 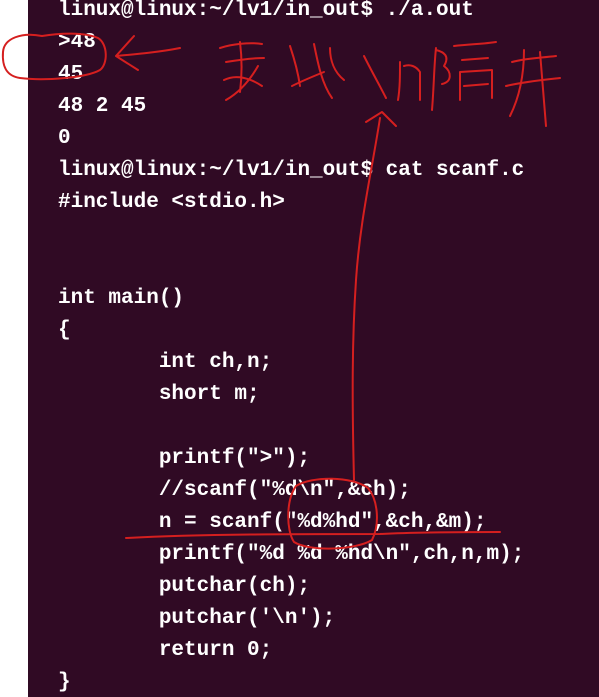 I want to click on code-line-putchar-newline: putchar('\n');, so click(x=197, y=618).